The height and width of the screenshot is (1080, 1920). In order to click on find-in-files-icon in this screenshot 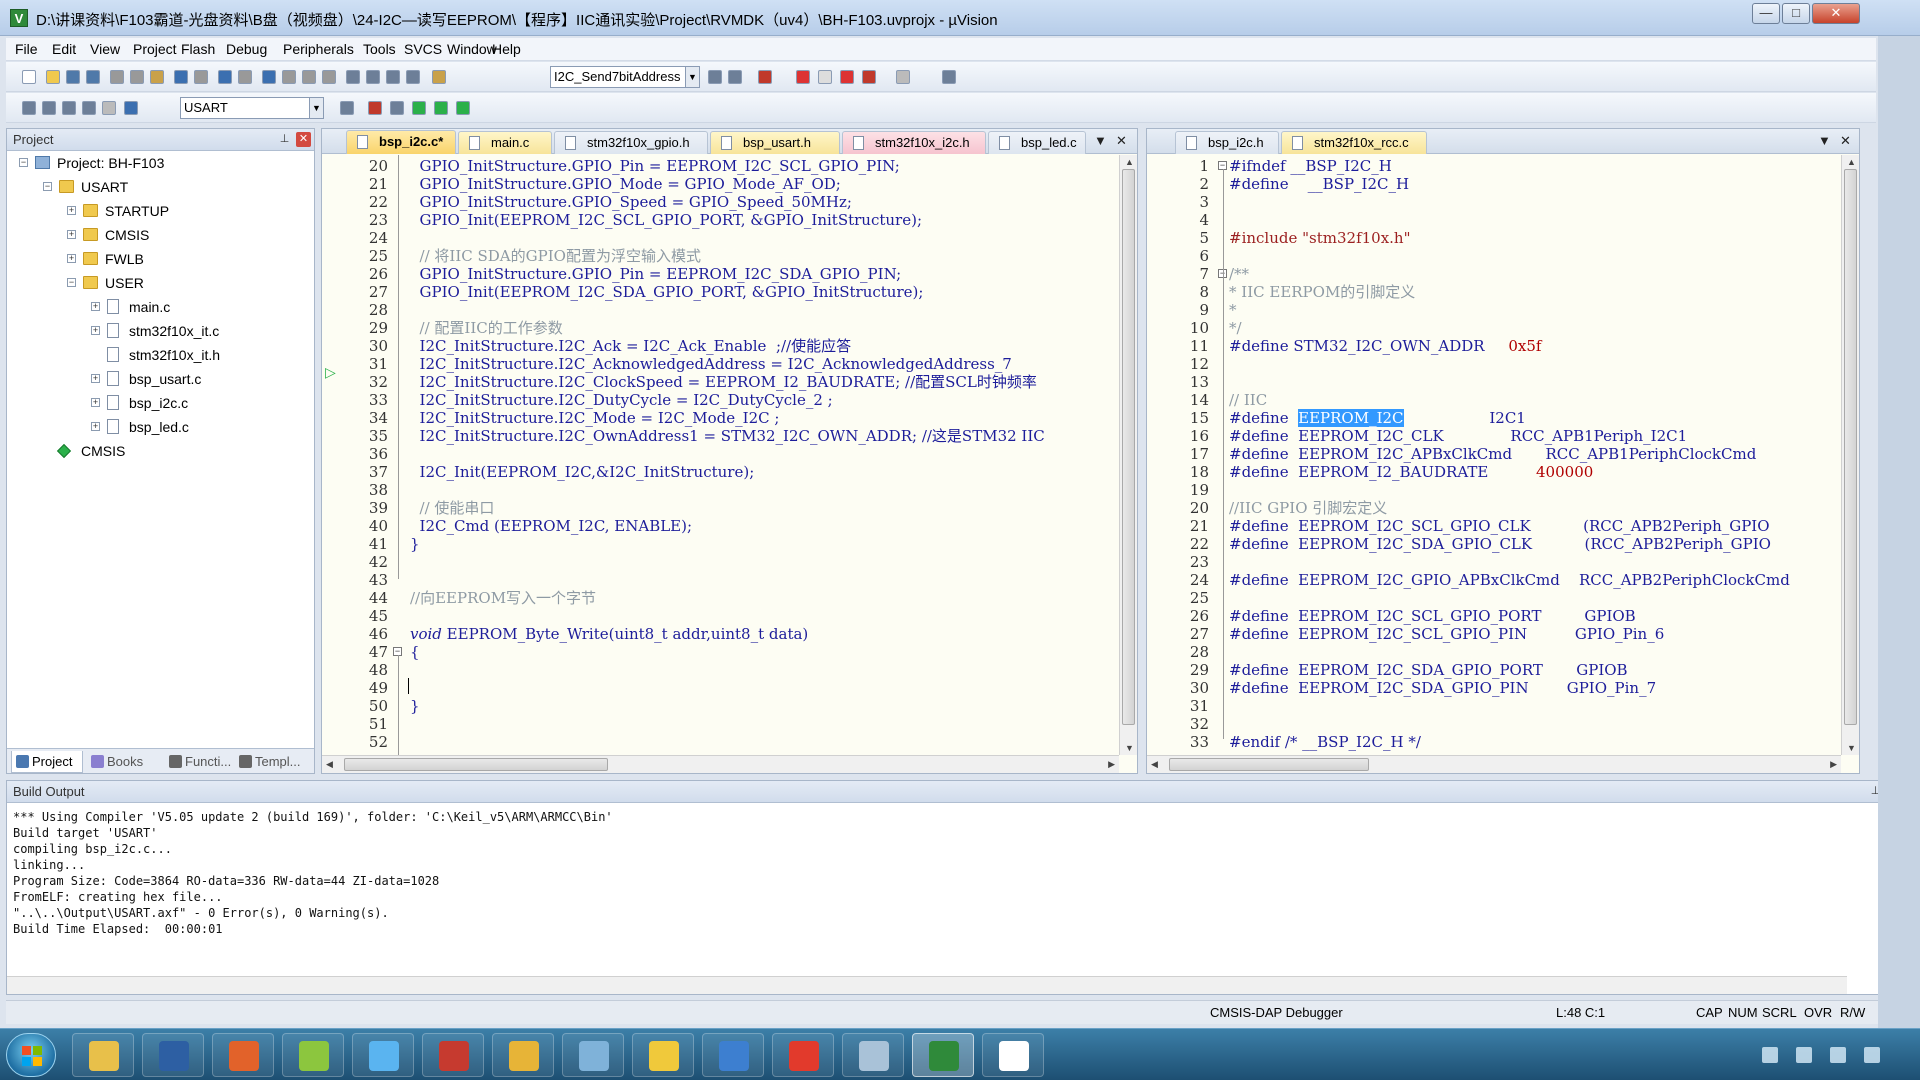, I will do `click(439, 77)`.